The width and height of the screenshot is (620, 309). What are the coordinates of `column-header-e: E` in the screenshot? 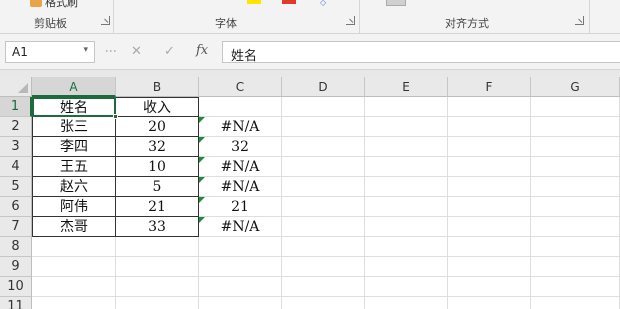 It's located at (406, 87).